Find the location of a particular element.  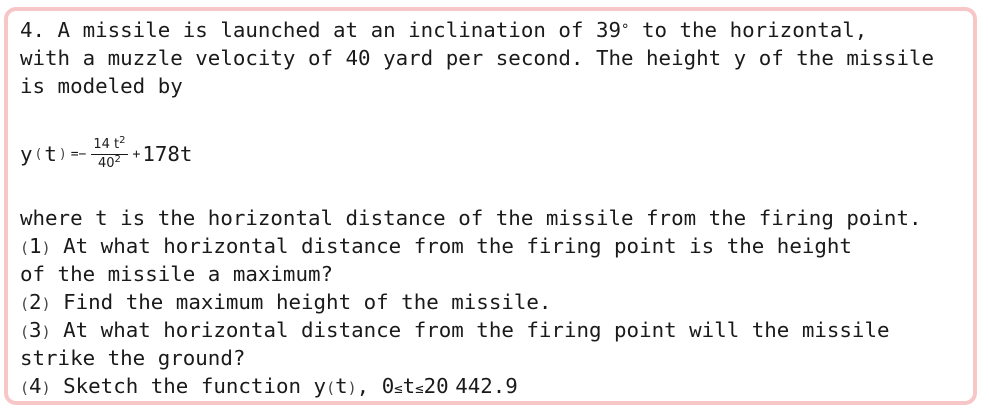

height-formula: y ( t ) =− 14 t2 402 + 178t is located at coordinates (106, 154).